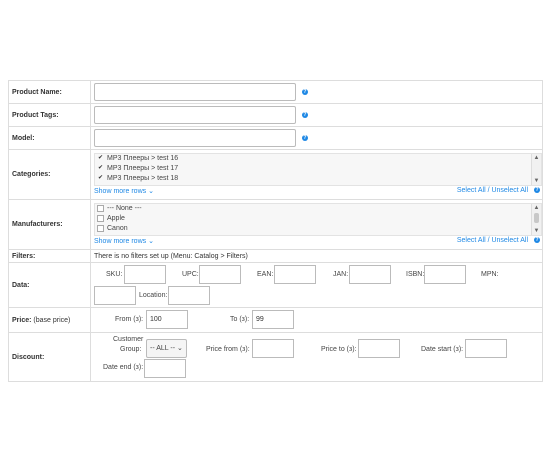 This screenshot has height=450, width=550. Describe the element at coordinates (117, 228) in the screenshot. I see `manufacturer-option-label: Canon` at that location.